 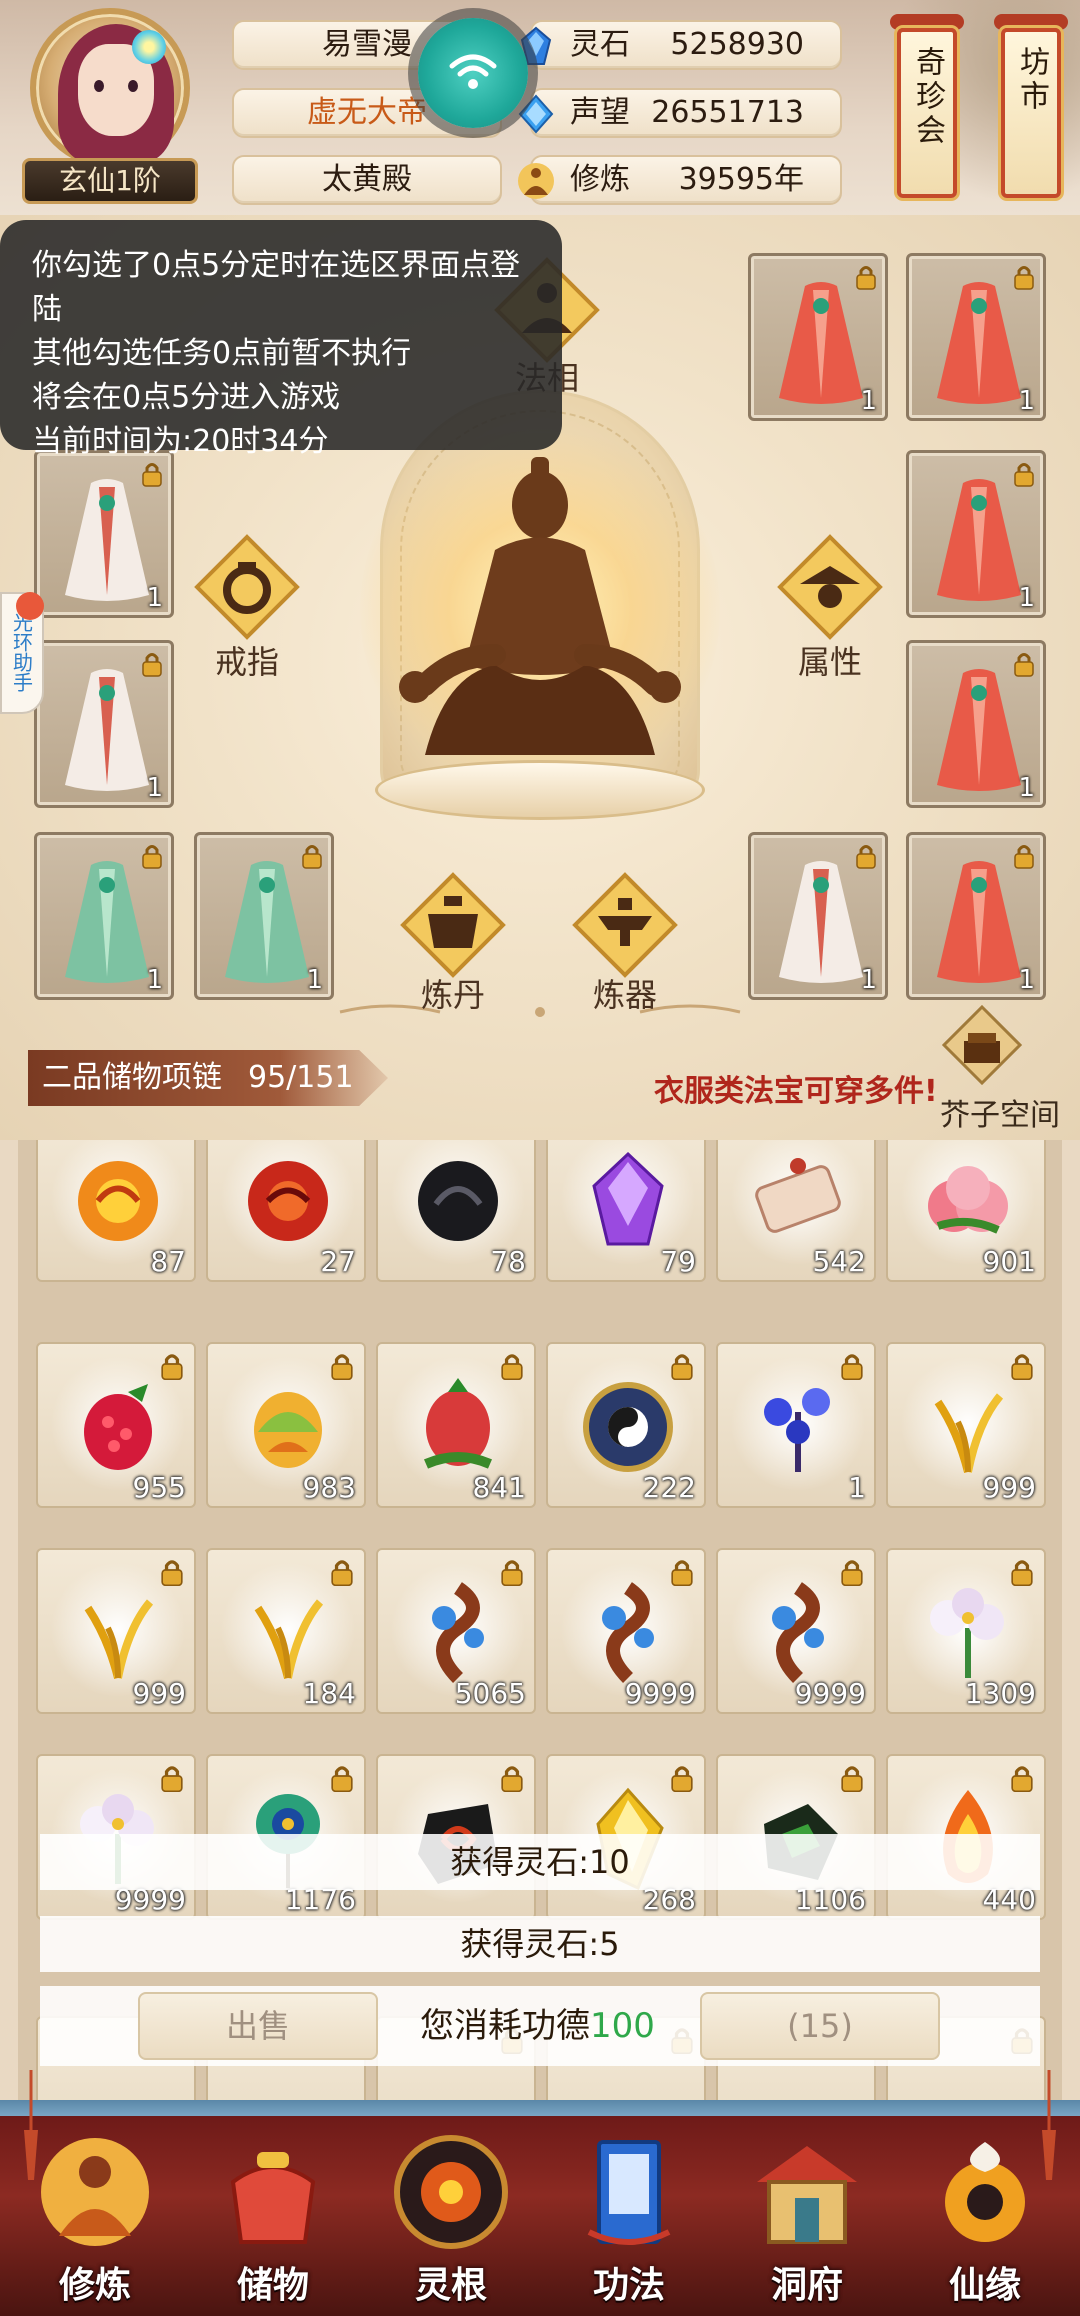 I want to click on mustard-space-icon, so click(x=982, y=1045).